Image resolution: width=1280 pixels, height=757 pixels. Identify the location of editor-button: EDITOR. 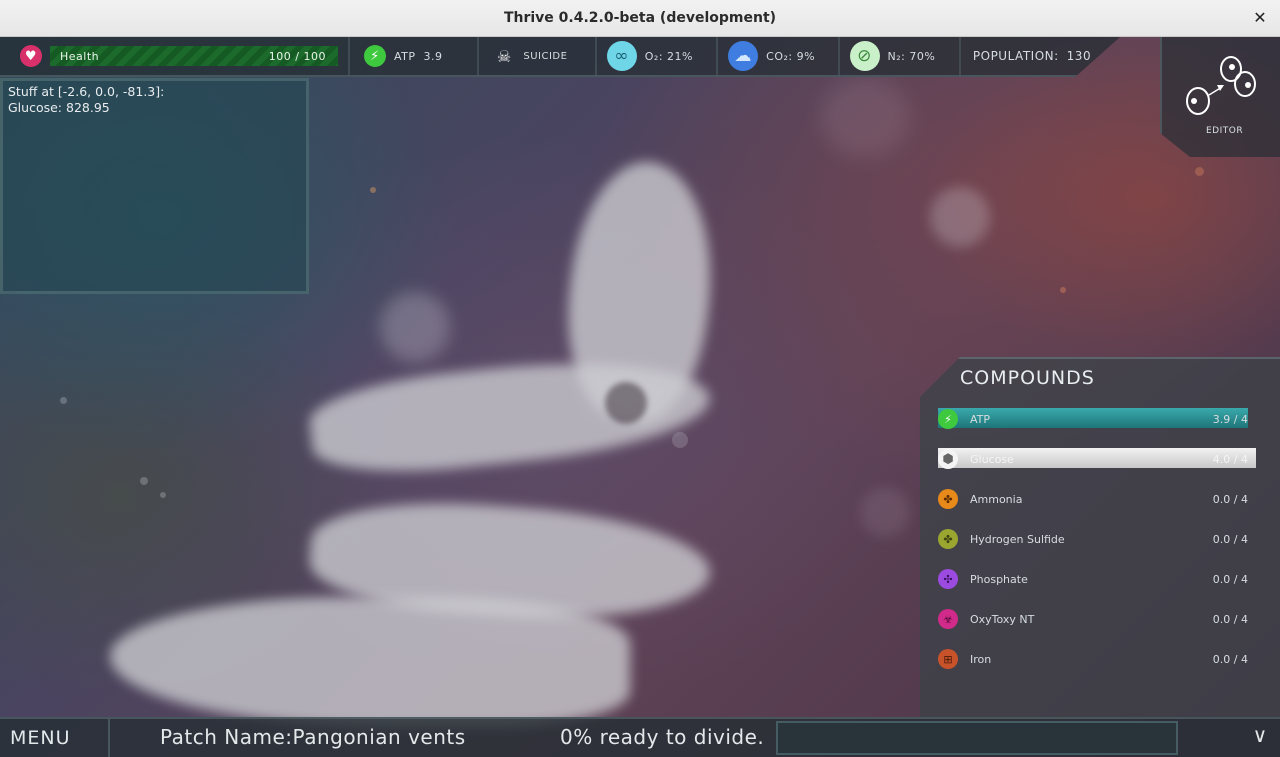
(1220, 97).